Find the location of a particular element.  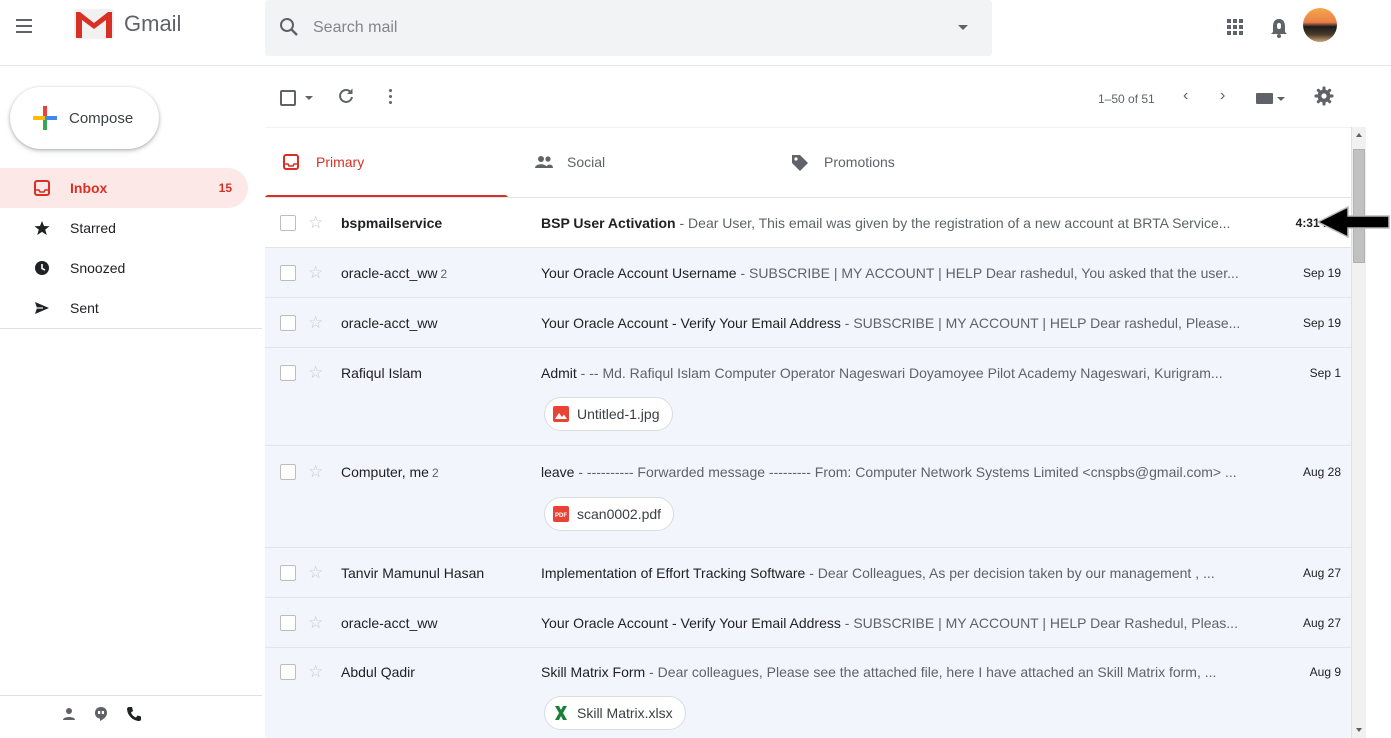

select-all-checkbox is located at coordinates (288, 98).